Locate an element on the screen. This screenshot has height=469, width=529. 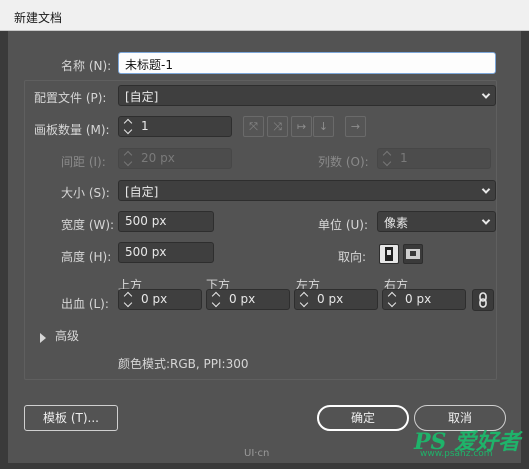
columns-input: 1 is located at coordinates (434, 158).